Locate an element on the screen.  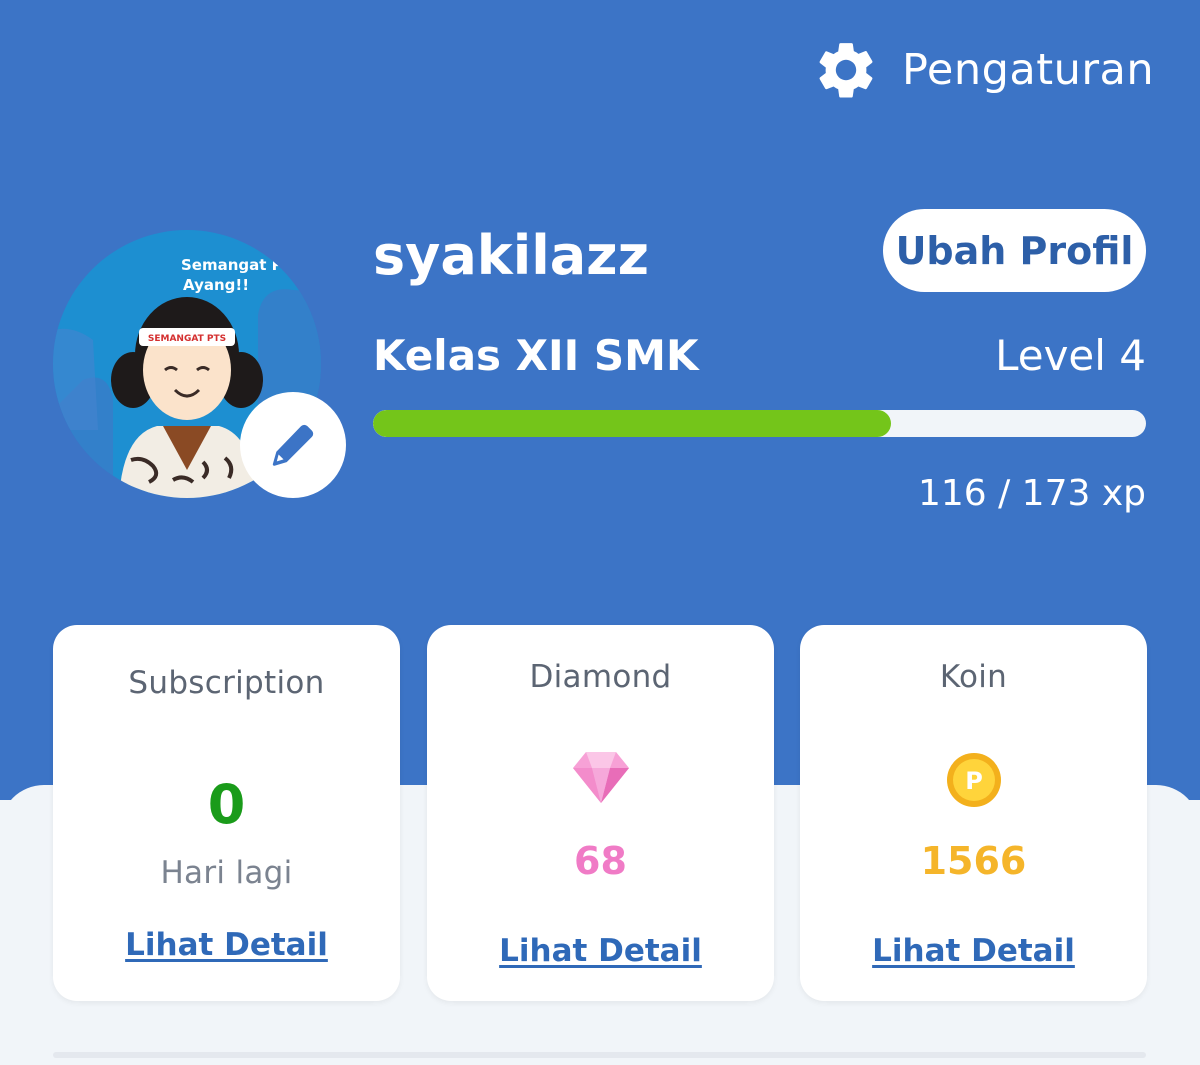
diamond-title: Diamond is located at coordinates (600, 677).